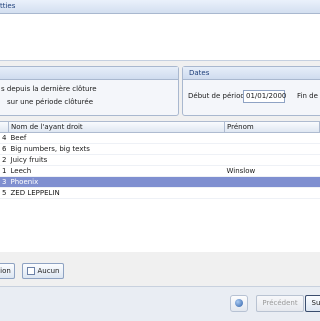 This screenshot has height=321, width=320. I want to click on closure-option-since-last: s depuis la dernière clôture, so click(49, 89).